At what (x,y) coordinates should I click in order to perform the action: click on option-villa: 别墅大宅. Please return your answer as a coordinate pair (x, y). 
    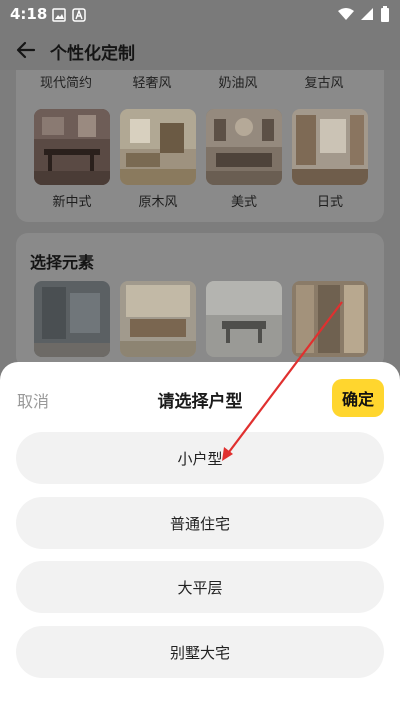
    Looking at the image, I should click on (200, 652).